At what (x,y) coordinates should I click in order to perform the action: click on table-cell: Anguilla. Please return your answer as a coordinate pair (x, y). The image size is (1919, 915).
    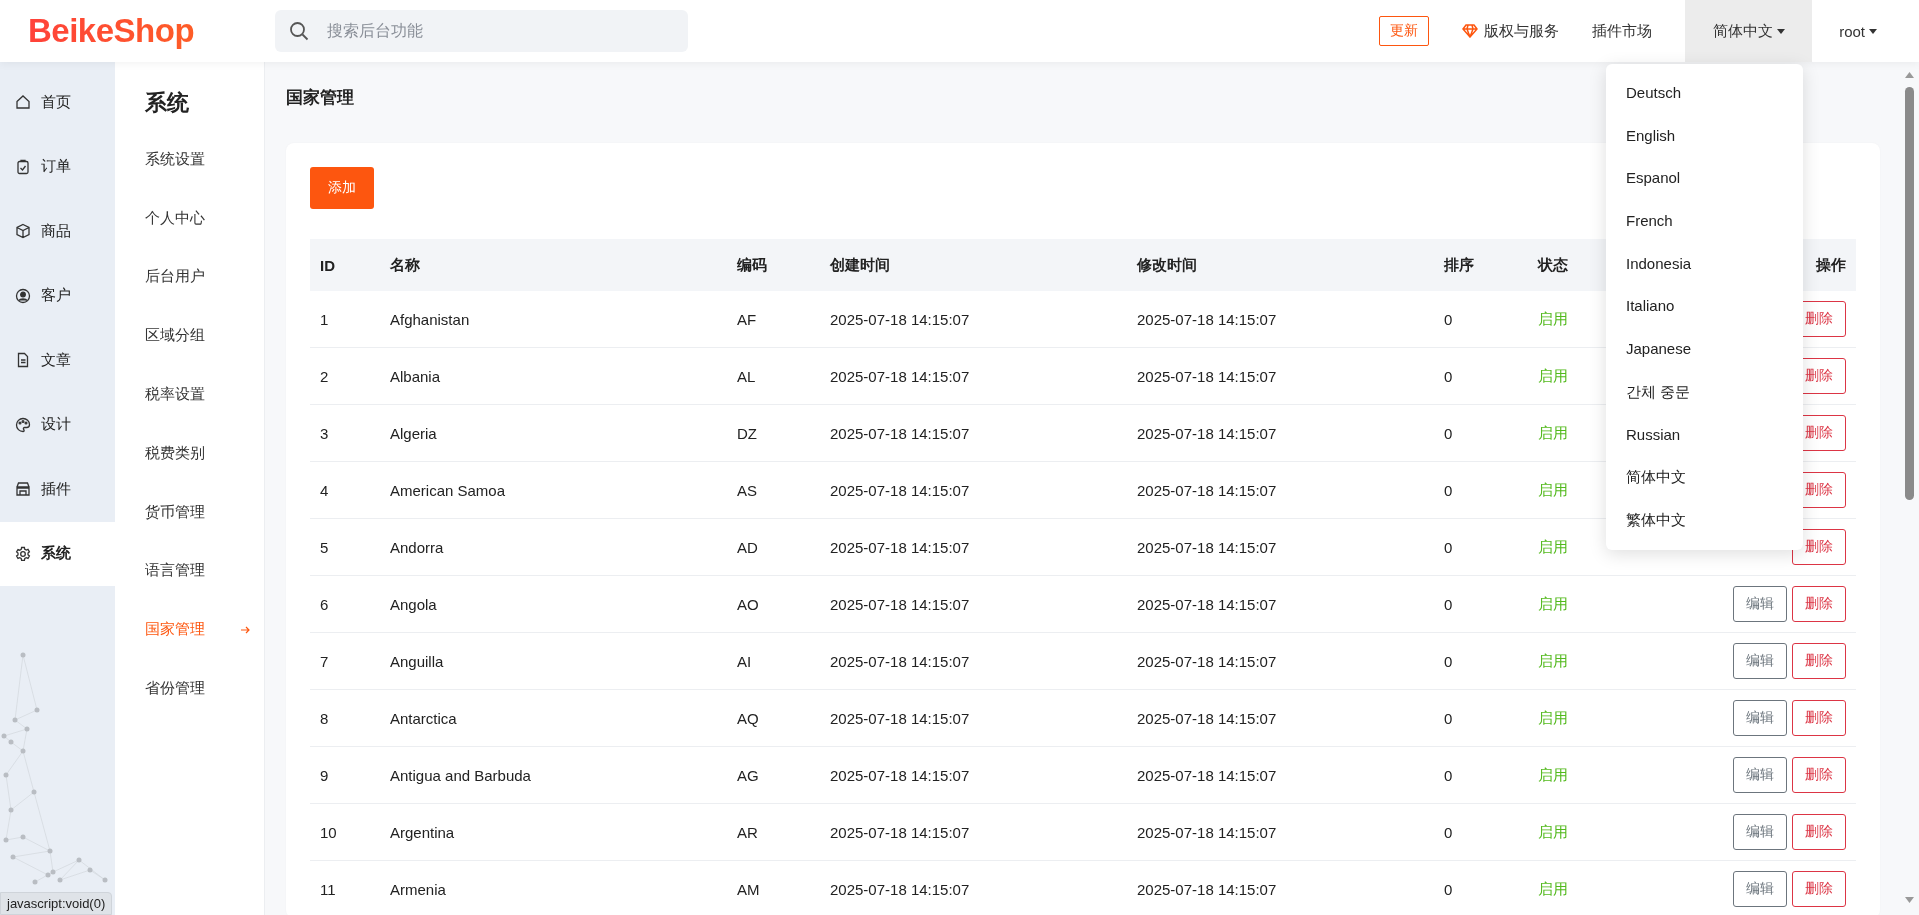
    Looking at the image, I should click on (417, 661).